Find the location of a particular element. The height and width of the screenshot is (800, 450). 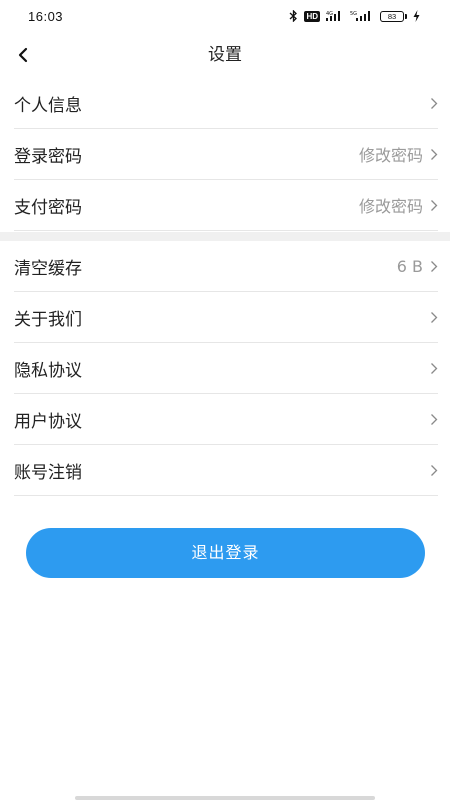

signal-4g-icon: 4G is located at coordinates (335, 16).